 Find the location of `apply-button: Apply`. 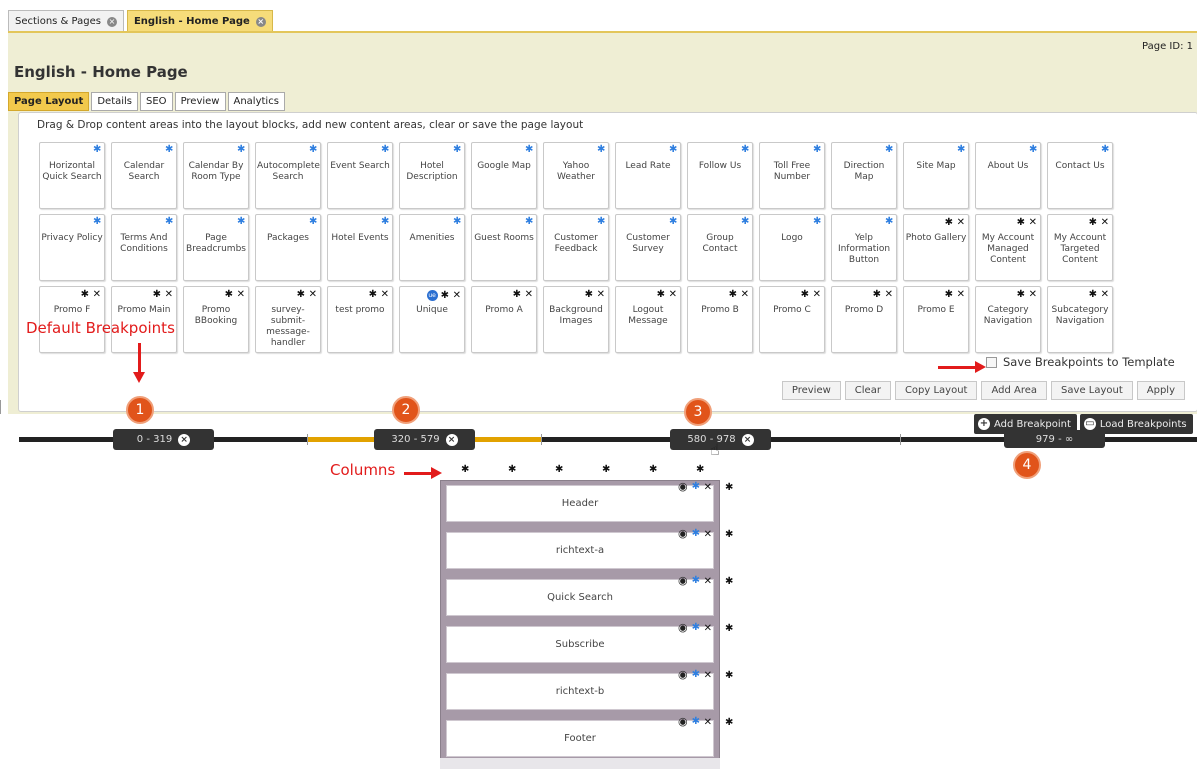

apply-button: Apply is located at coordinates (1160, 390).